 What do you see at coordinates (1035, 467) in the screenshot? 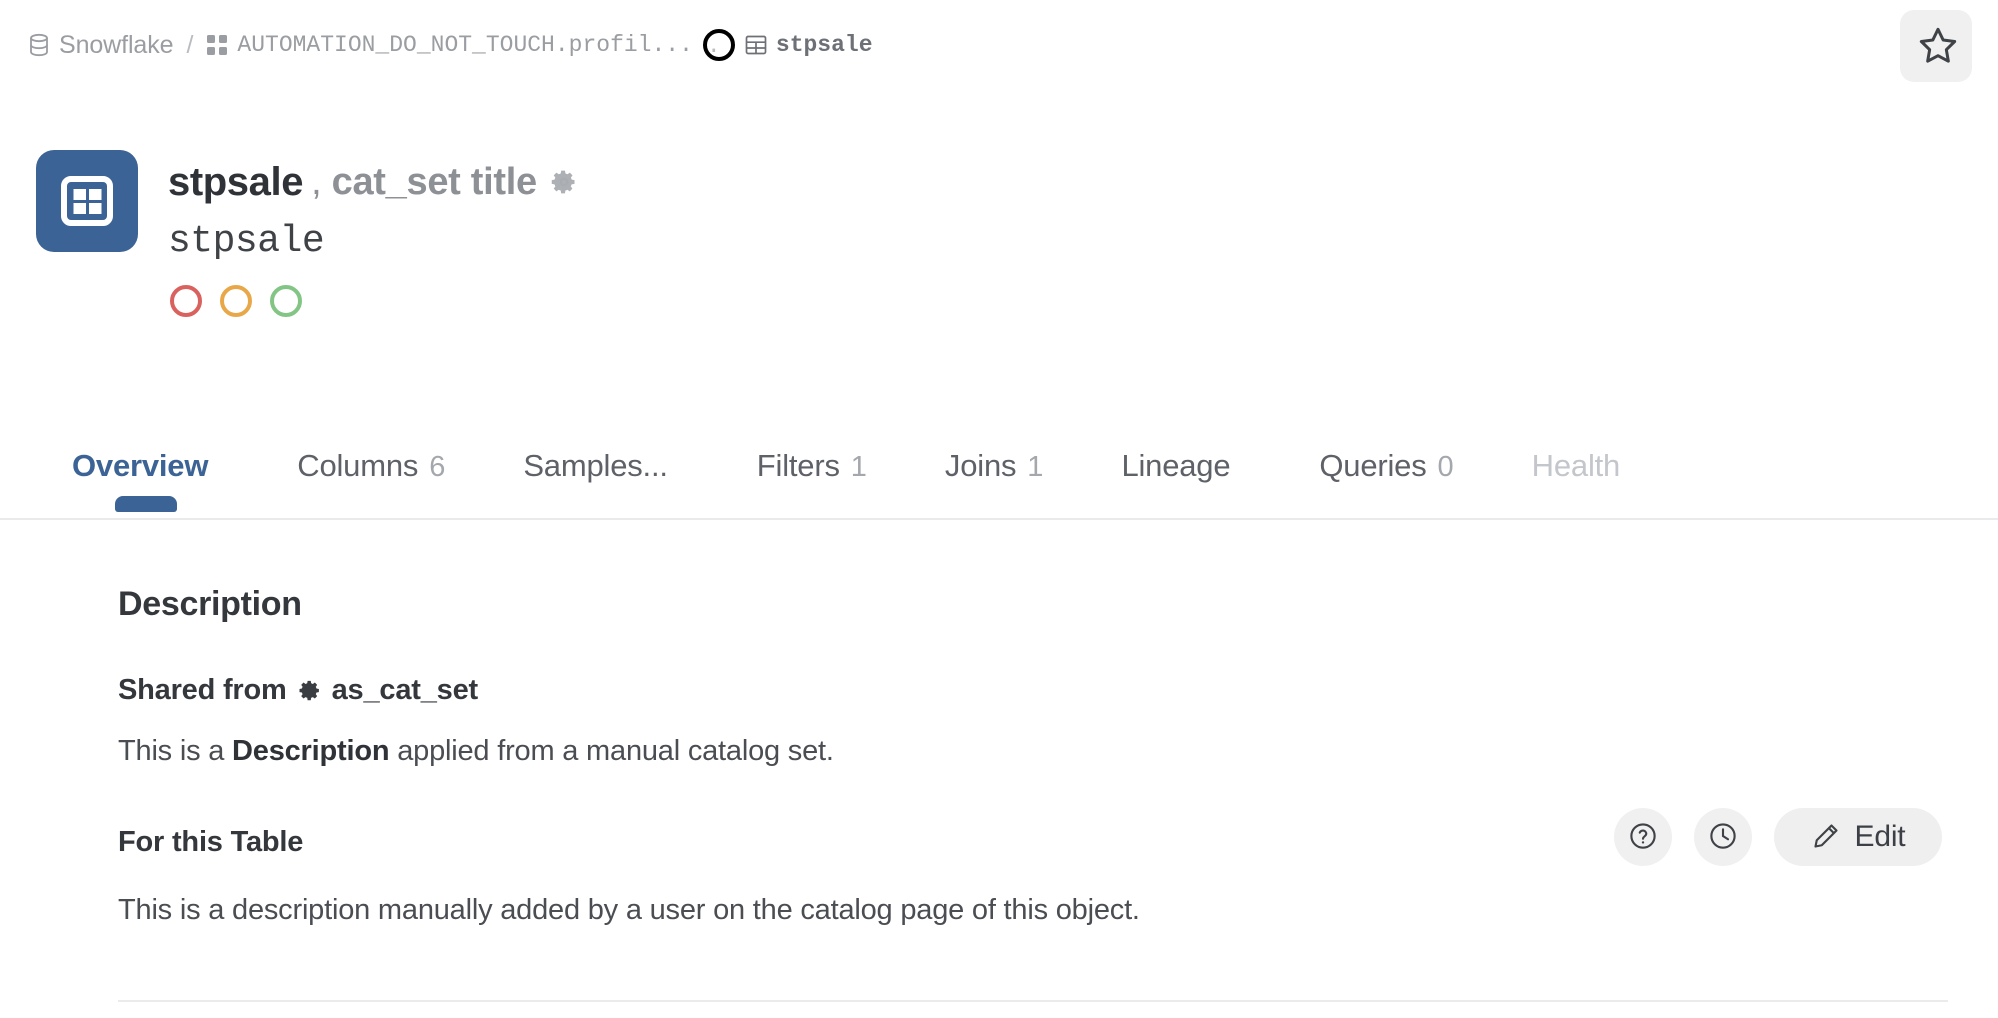
I see `tab-joins-count: 1` at bounding box center [1035, 467].